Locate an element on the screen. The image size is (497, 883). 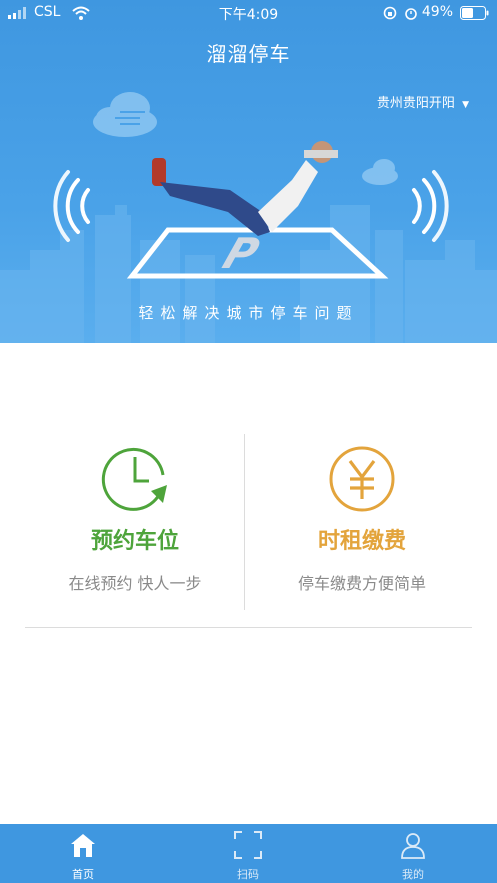
page-title: 溜溜停车 is located at coordinates (248, 54).